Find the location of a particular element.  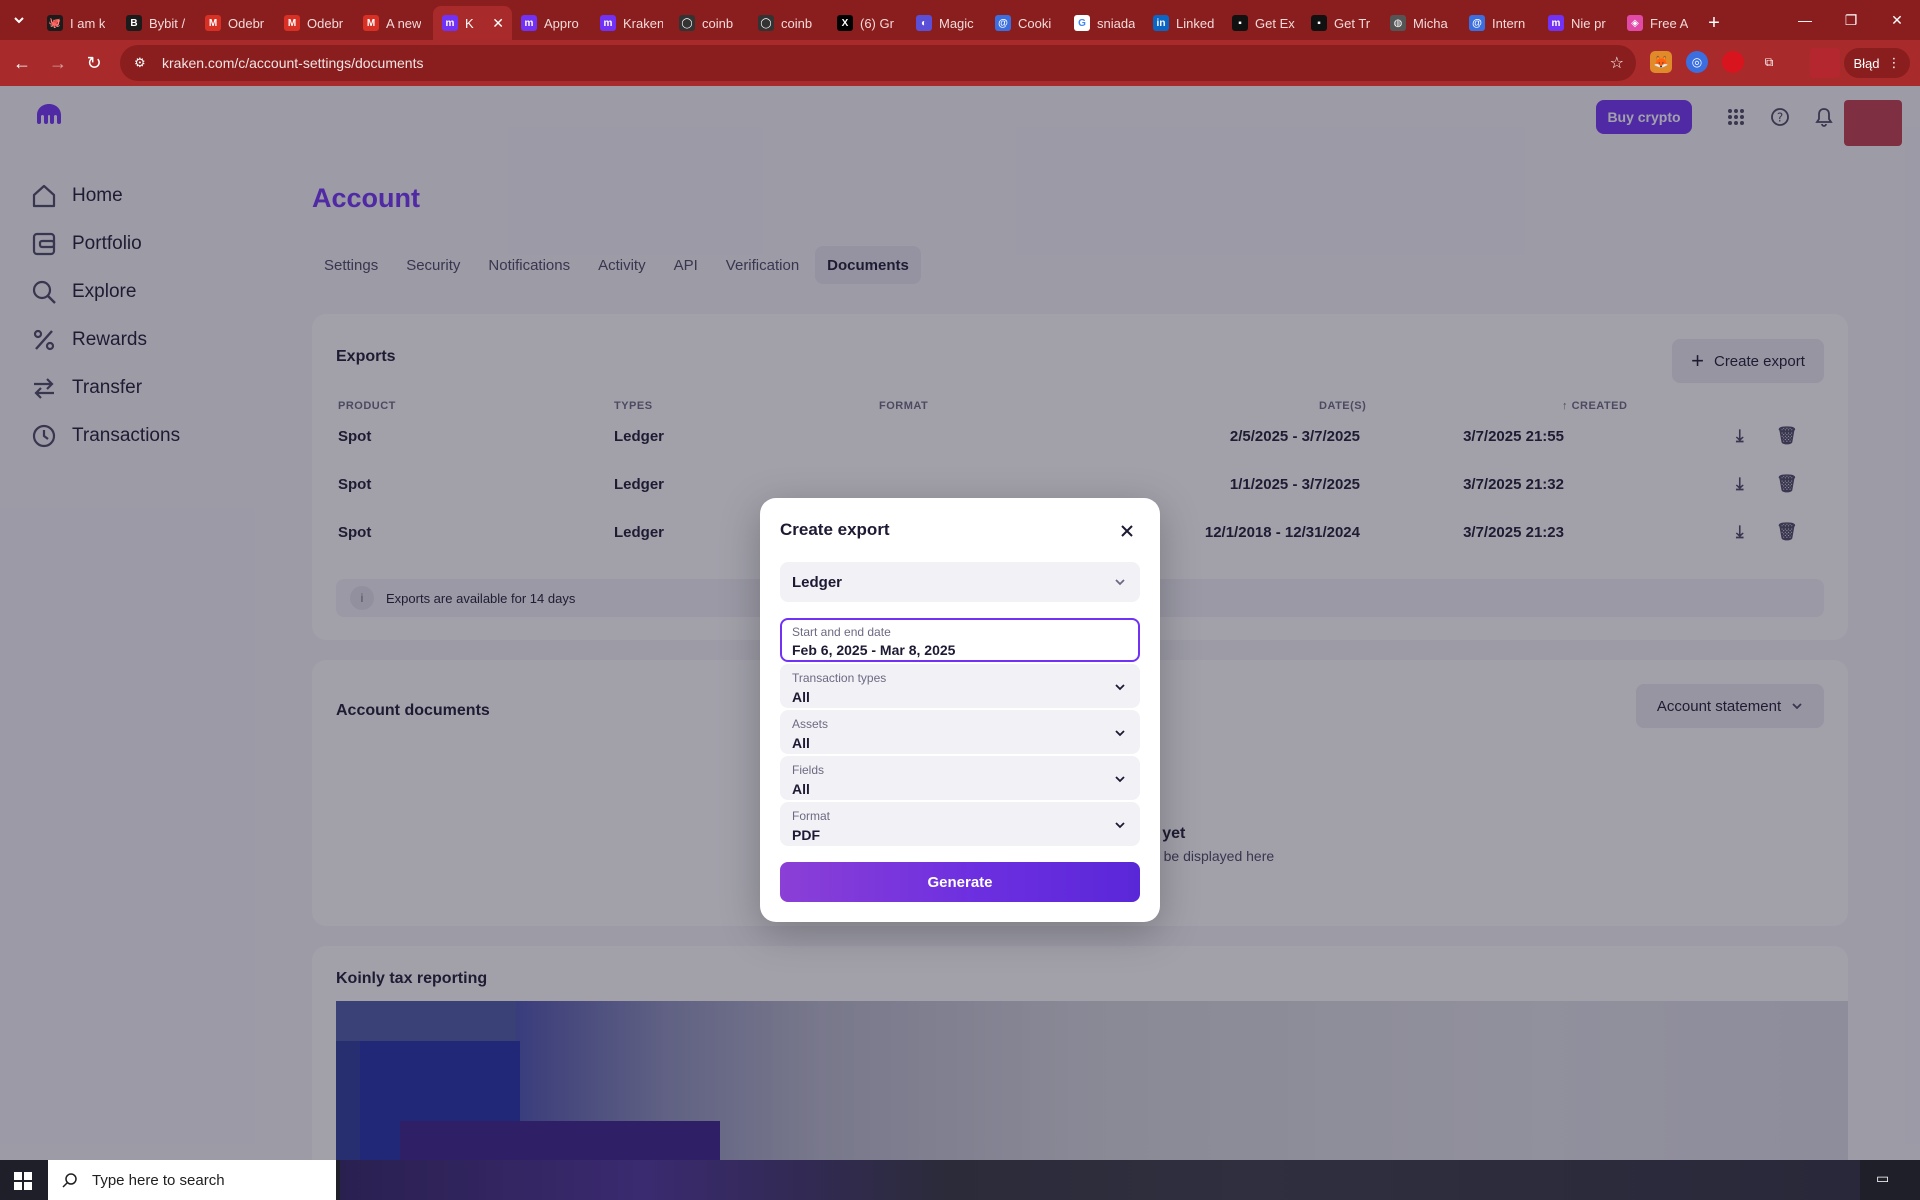

tab-title: Micha is located at coordinates (1430, 23).